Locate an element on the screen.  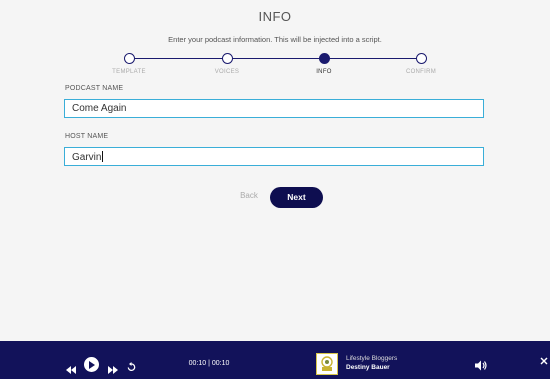
step-dot-voices is located at coordinates (227, 58).